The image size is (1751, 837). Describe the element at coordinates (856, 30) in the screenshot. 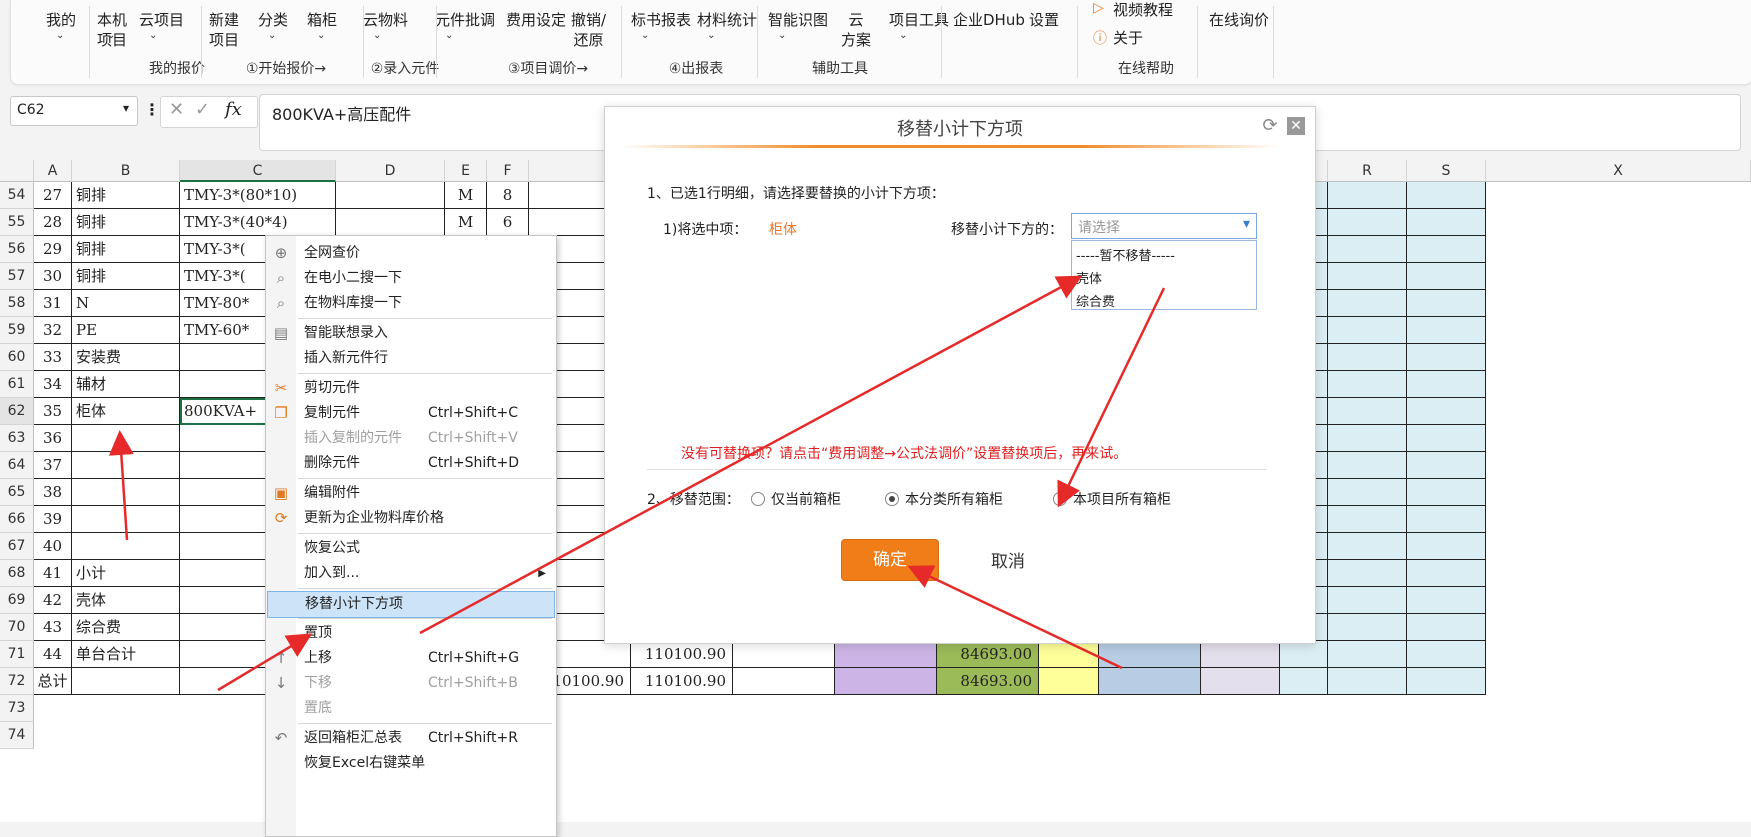

I see `cloud-plan-button: 云 方案` at that location.